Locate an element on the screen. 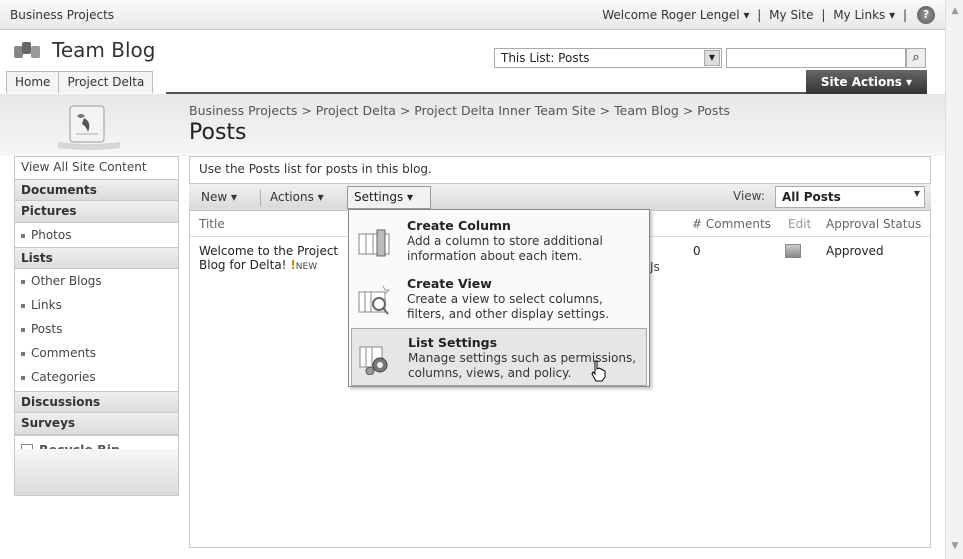 Image resolution: width=963 pixels, height=559 pixels. ql-heading-lists: Lists is located at coordinates (96, 258).